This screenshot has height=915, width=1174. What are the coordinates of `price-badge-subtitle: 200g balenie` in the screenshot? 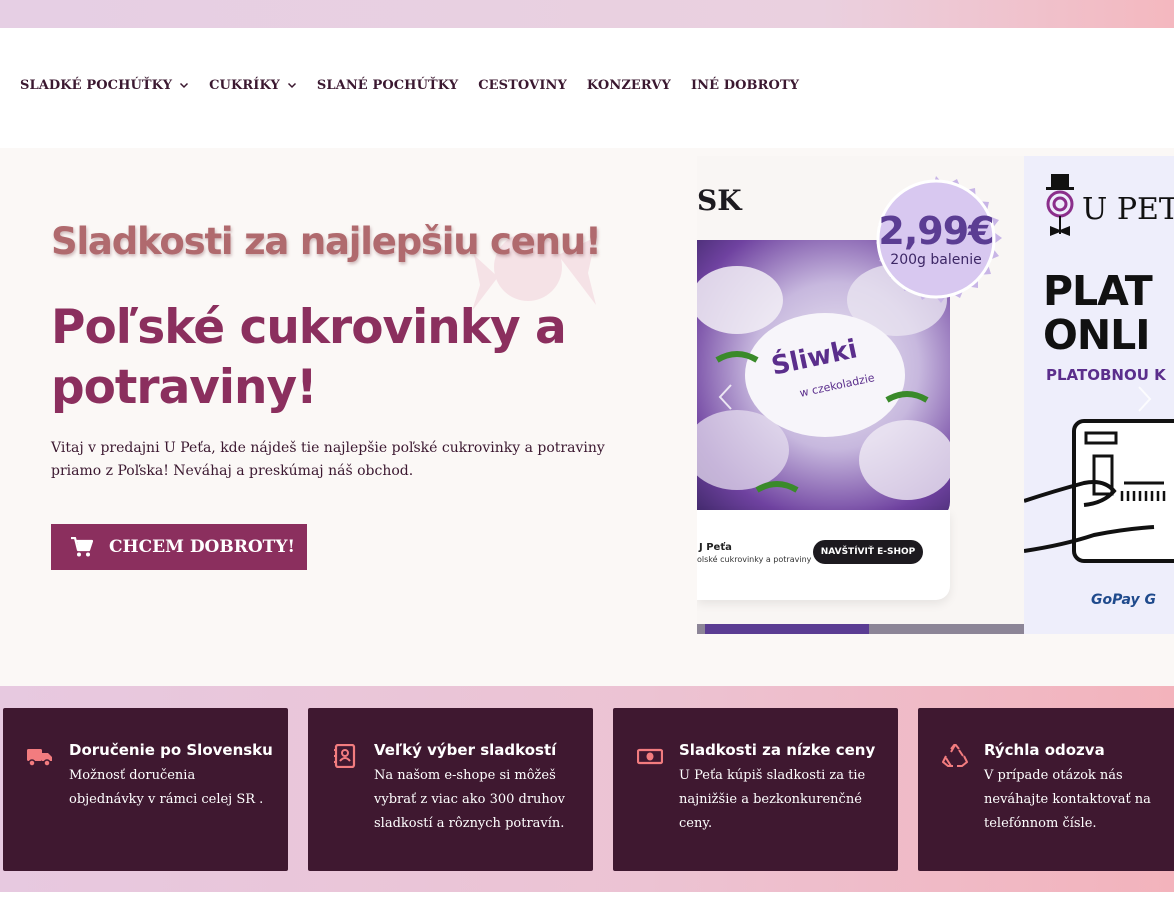 It's located at (936, 260).